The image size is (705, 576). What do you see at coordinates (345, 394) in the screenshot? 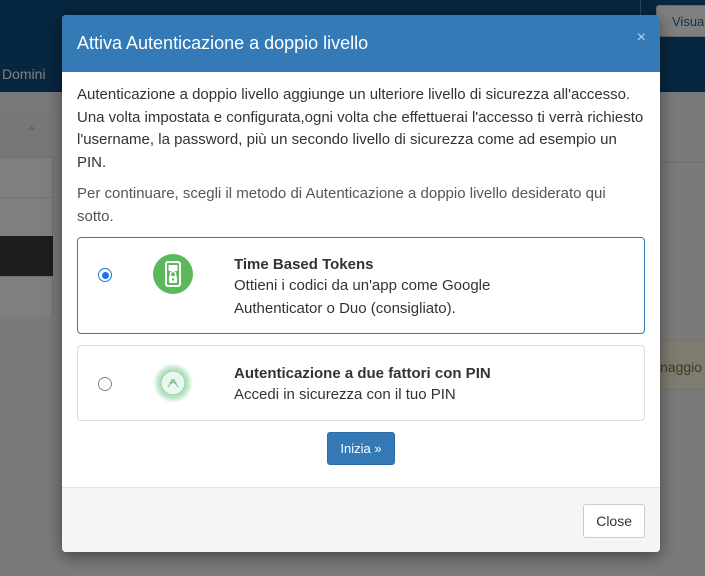
I see `option-description: Accedi in sicurezza con il tuo PIN` at bounding box center [345, 394].